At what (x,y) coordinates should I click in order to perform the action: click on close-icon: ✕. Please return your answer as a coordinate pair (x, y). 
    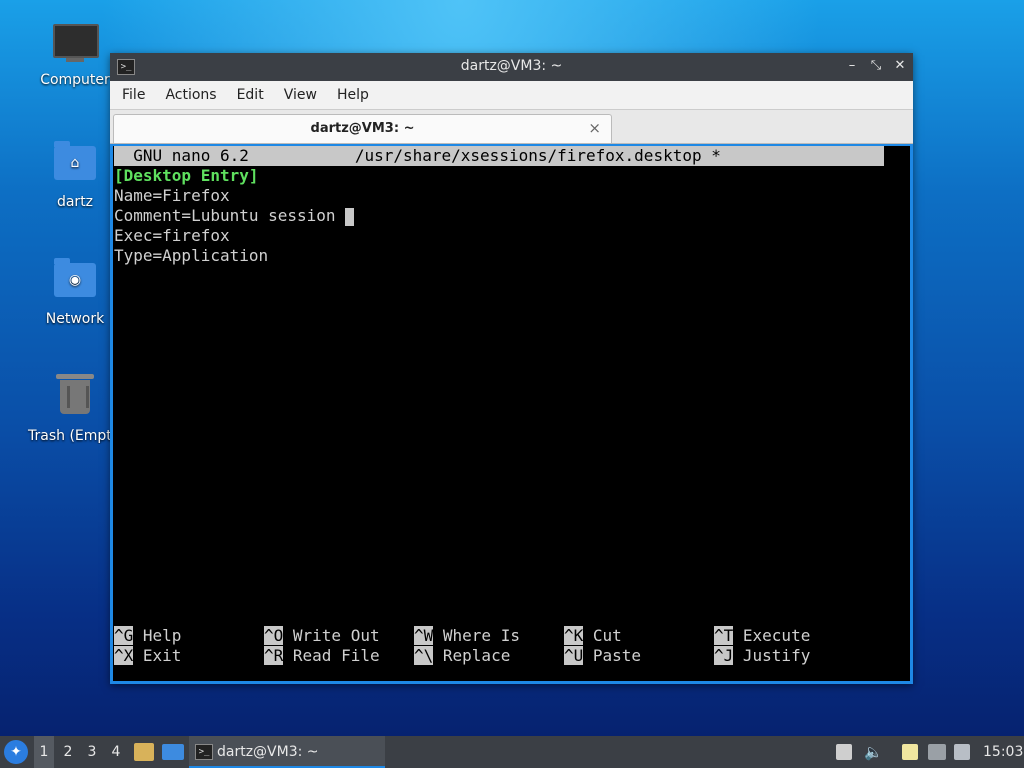
    Looking at the image, I should click on (900, 66).